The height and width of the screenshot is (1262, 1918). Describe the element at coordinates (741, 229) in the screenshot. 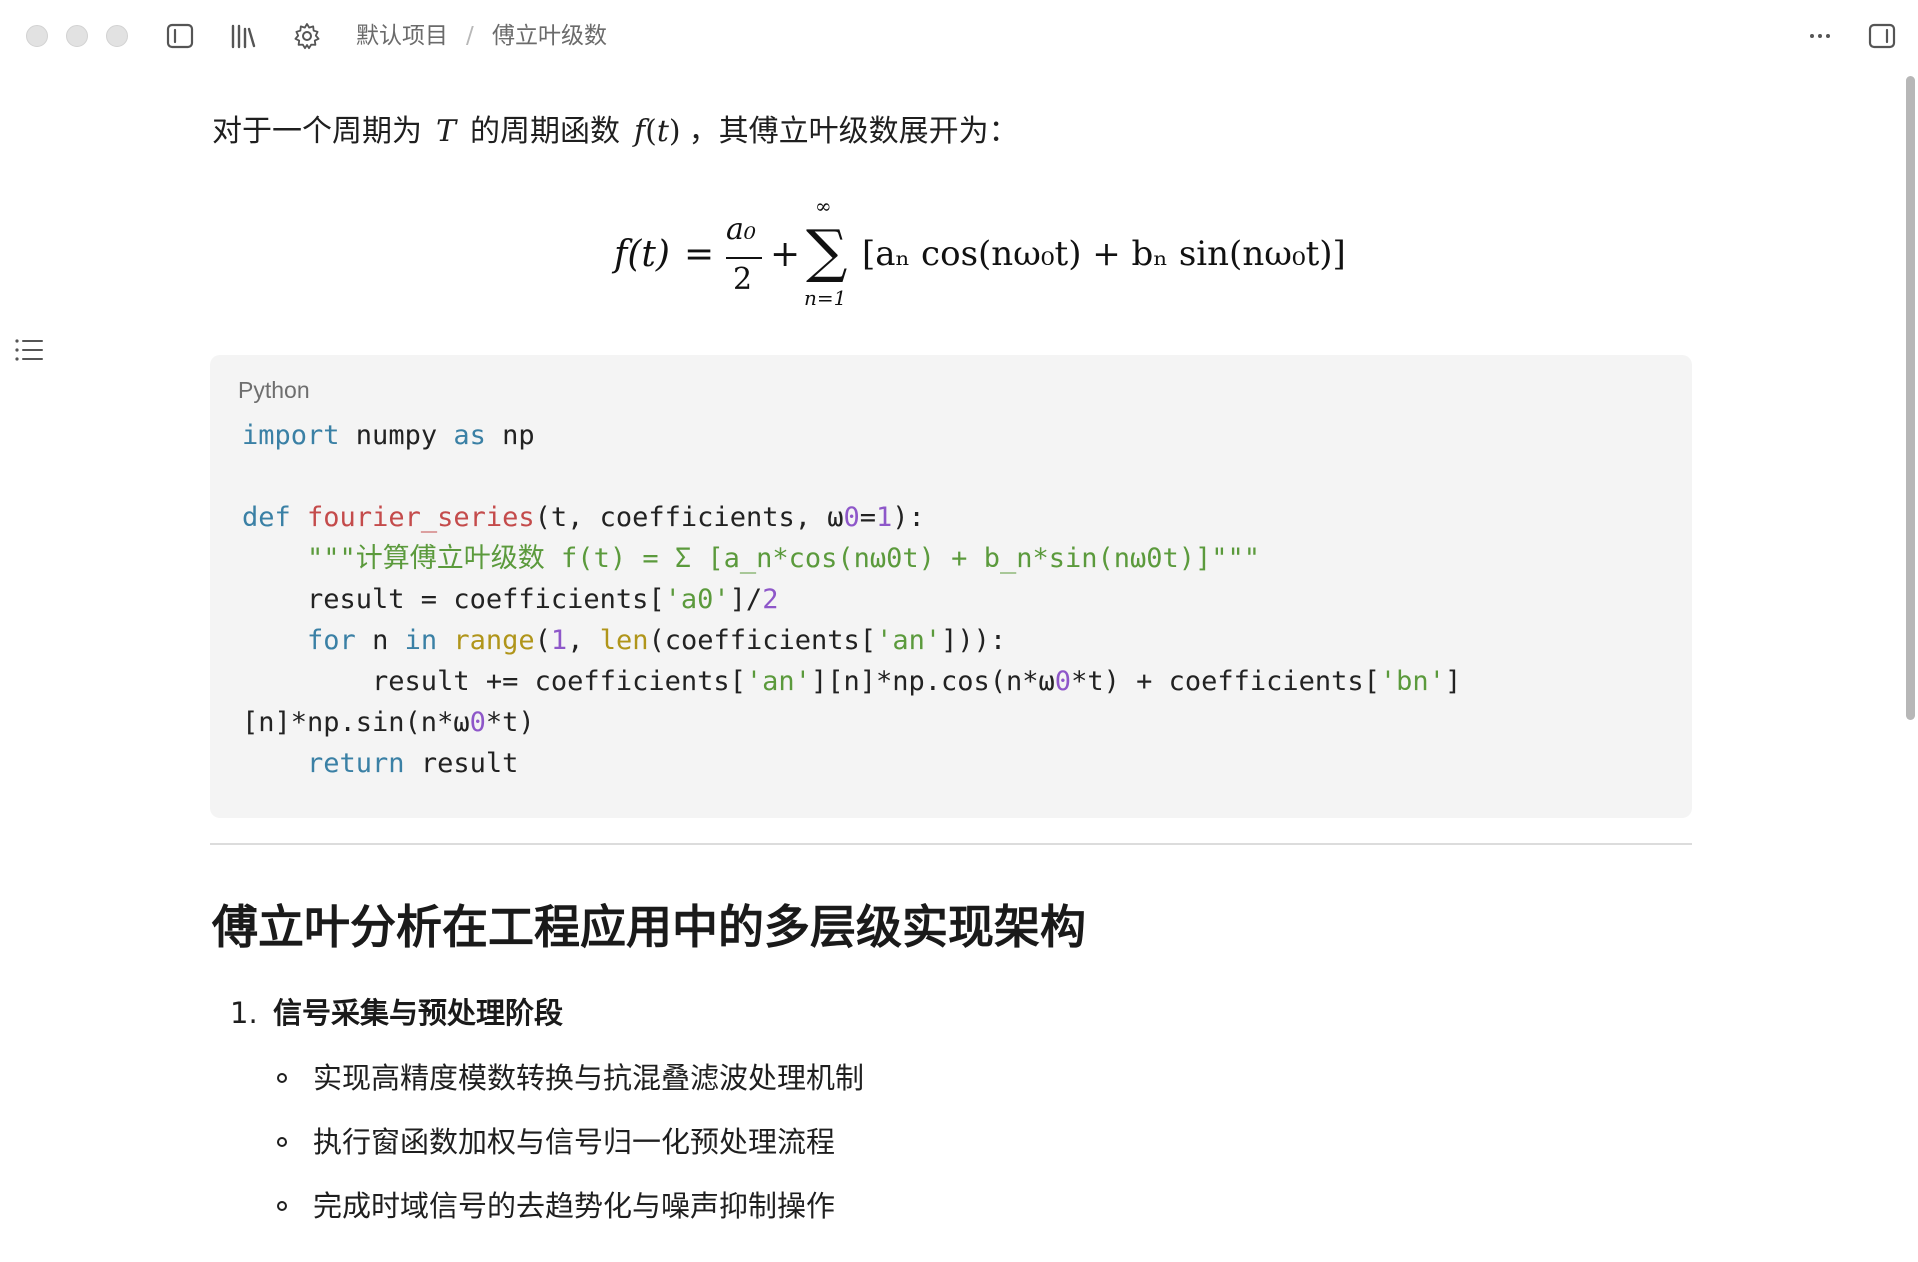

I see `formula-numerator: a₀` at that location.